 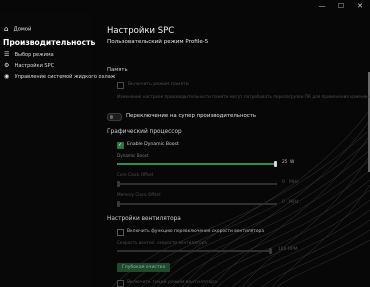 What do you see at coordinates (118, 203) in the screenshot?
I see `memory-clock-thumb` at bounding box center [118, 203].